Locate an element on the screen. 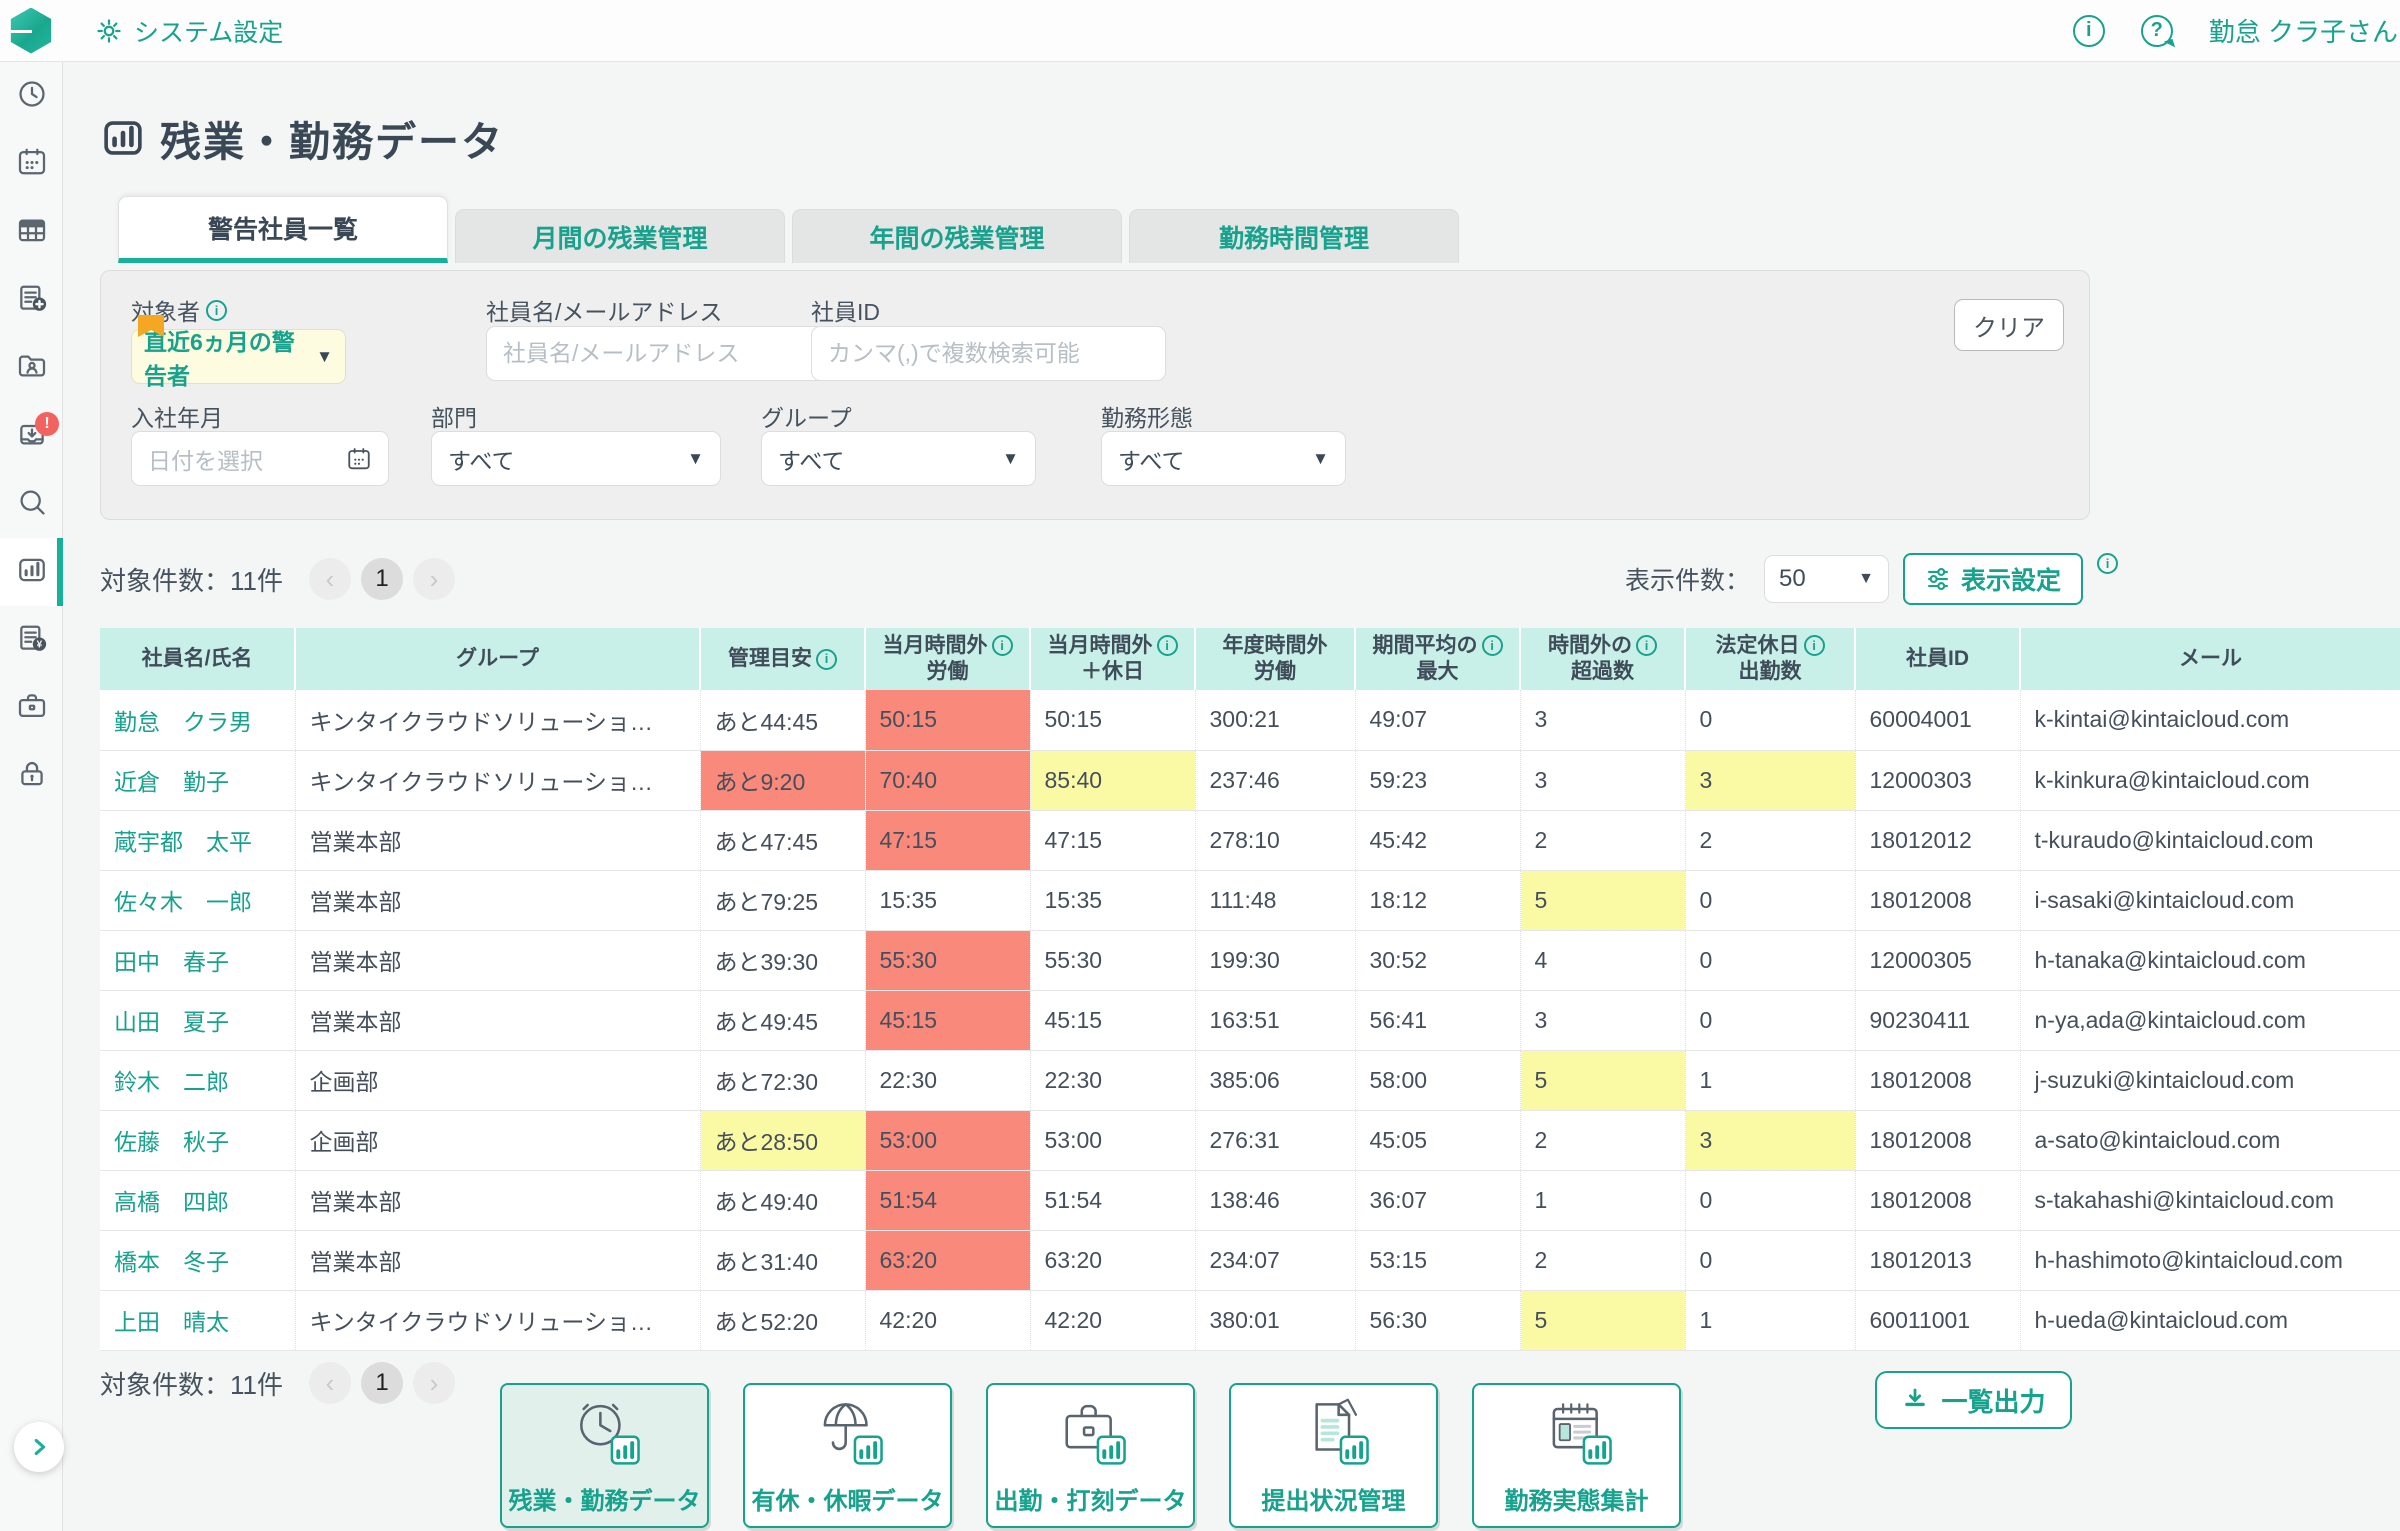 This screenshot has width=2400, height=1531. display-settings-button: 表示設定 is located at coordinates (1993, 579).